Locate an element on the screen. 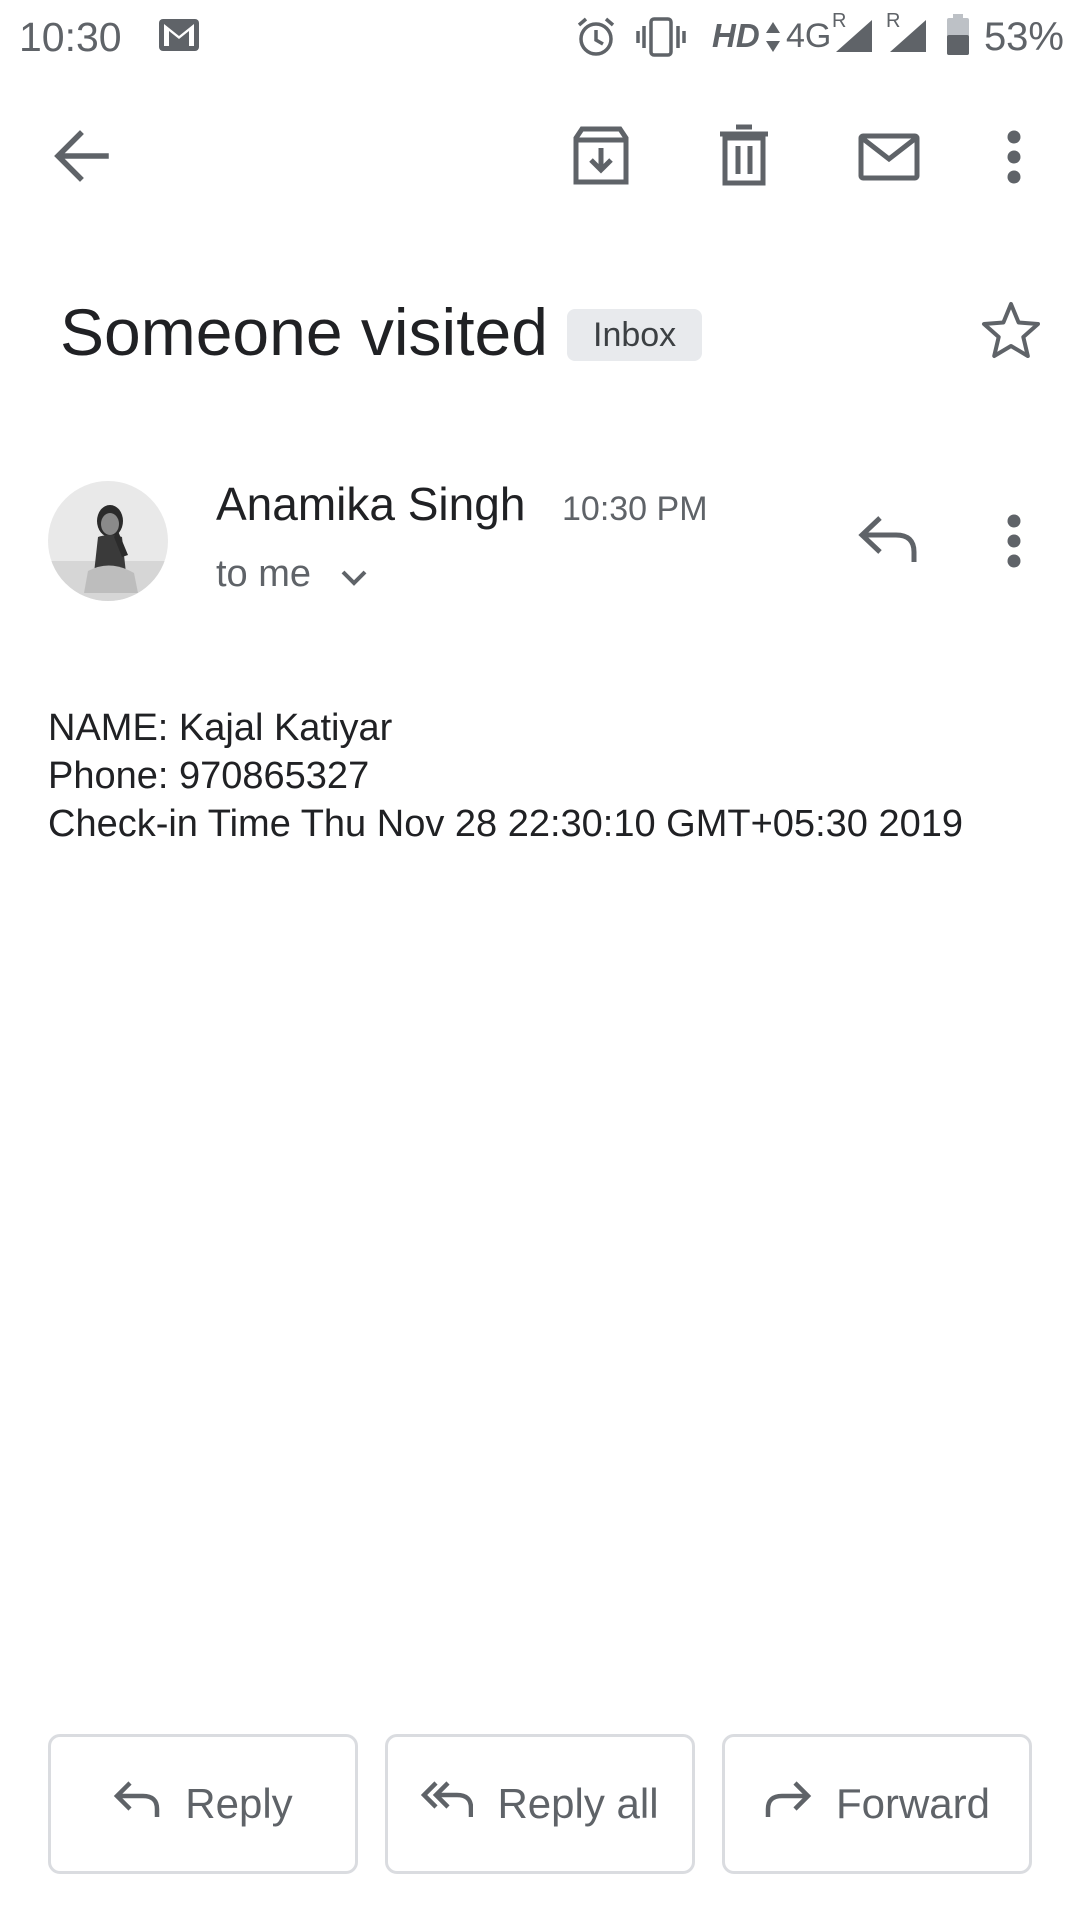 The width and height of the screenshot is (1080, 1920). reply-all-button: Reply all is located at coordinates (540, 1804).